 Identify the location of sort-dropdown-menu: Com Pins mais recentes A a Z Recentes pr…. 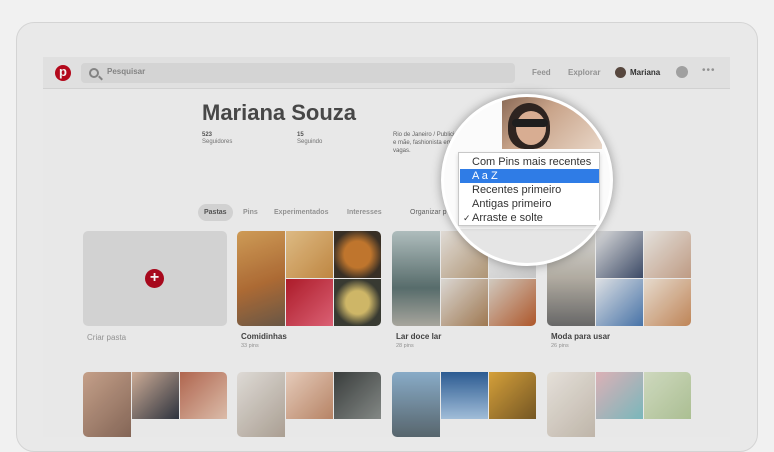
(529, 189).